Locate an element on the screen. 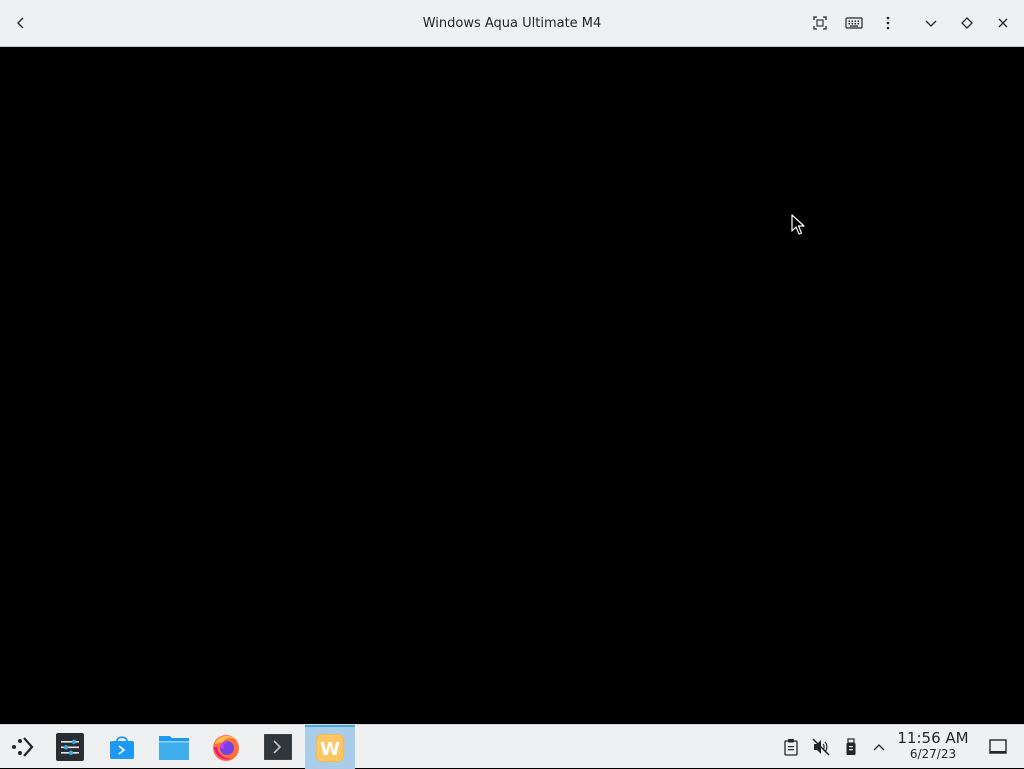 This screenshot has width=1024, height=769. tray-clipboard is located at coordinates (791, 747).